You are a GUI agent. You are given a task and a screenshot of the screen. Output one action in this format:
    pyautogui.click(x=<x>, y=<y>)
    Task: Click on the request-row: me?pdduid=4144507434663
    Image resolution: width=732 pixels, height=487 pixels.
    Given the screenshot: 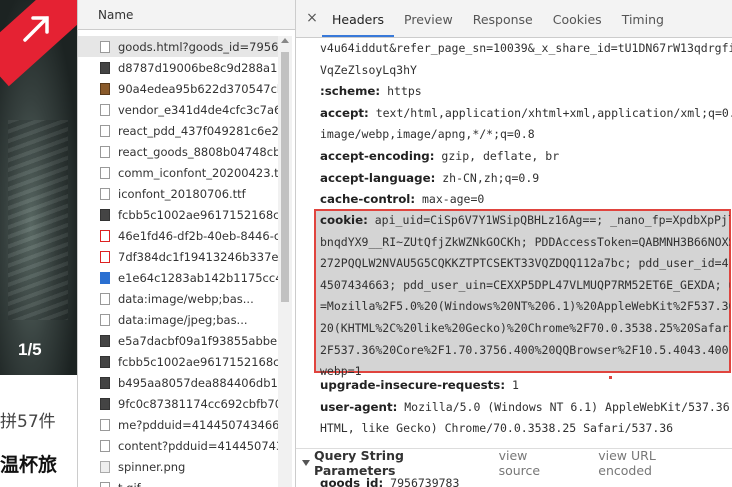 What is the action you would take?
    pyautogui.click(x=178, y=424)
    